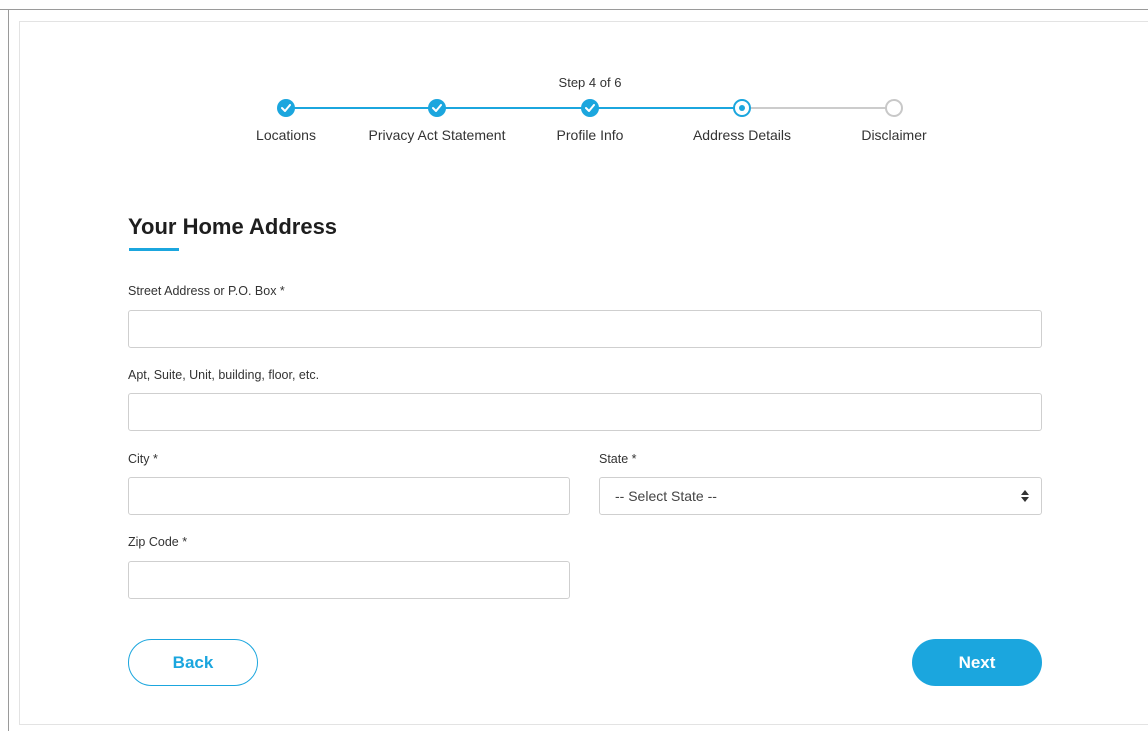  What do you see at coordinates (154, 249) in the screenshot?
I see `title-underline` at bounding box center [154, 249].